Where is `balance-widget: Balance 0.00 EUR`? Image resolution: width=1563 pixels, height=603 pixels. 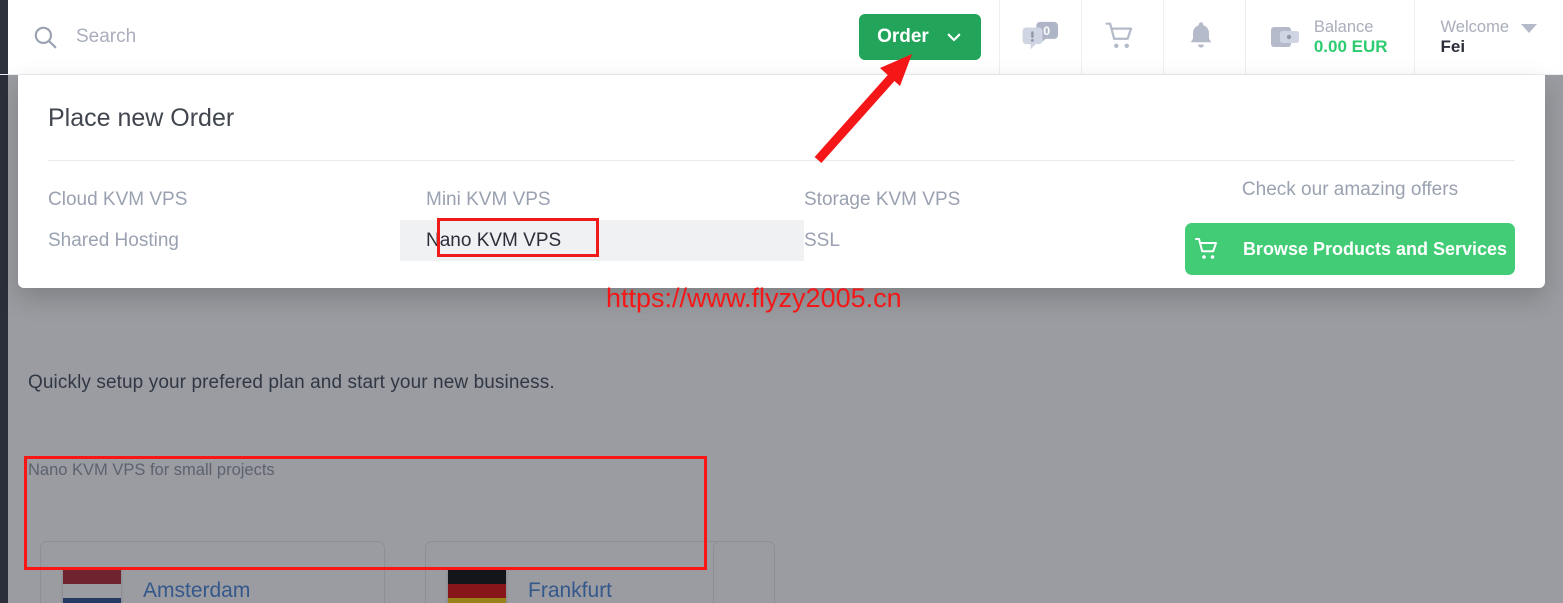 balance-widget: Balance 0.00 EUR is located at coordinates (1329, 37).